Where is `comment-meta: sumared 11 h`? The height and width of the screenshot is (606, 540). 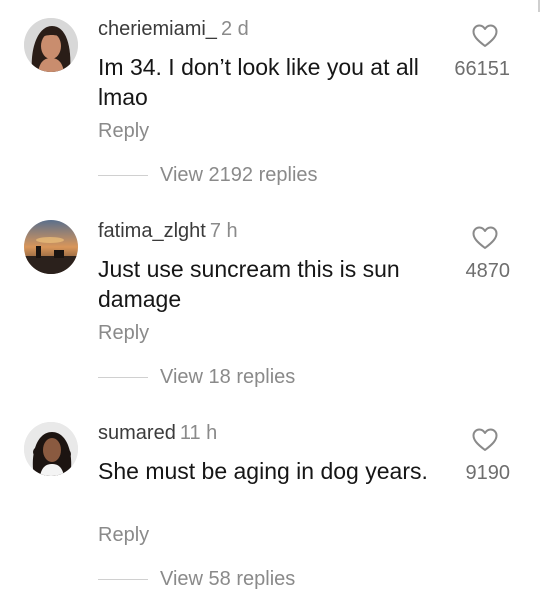 comment-meta: sumared 11 h is located at coordinates (157, 433).